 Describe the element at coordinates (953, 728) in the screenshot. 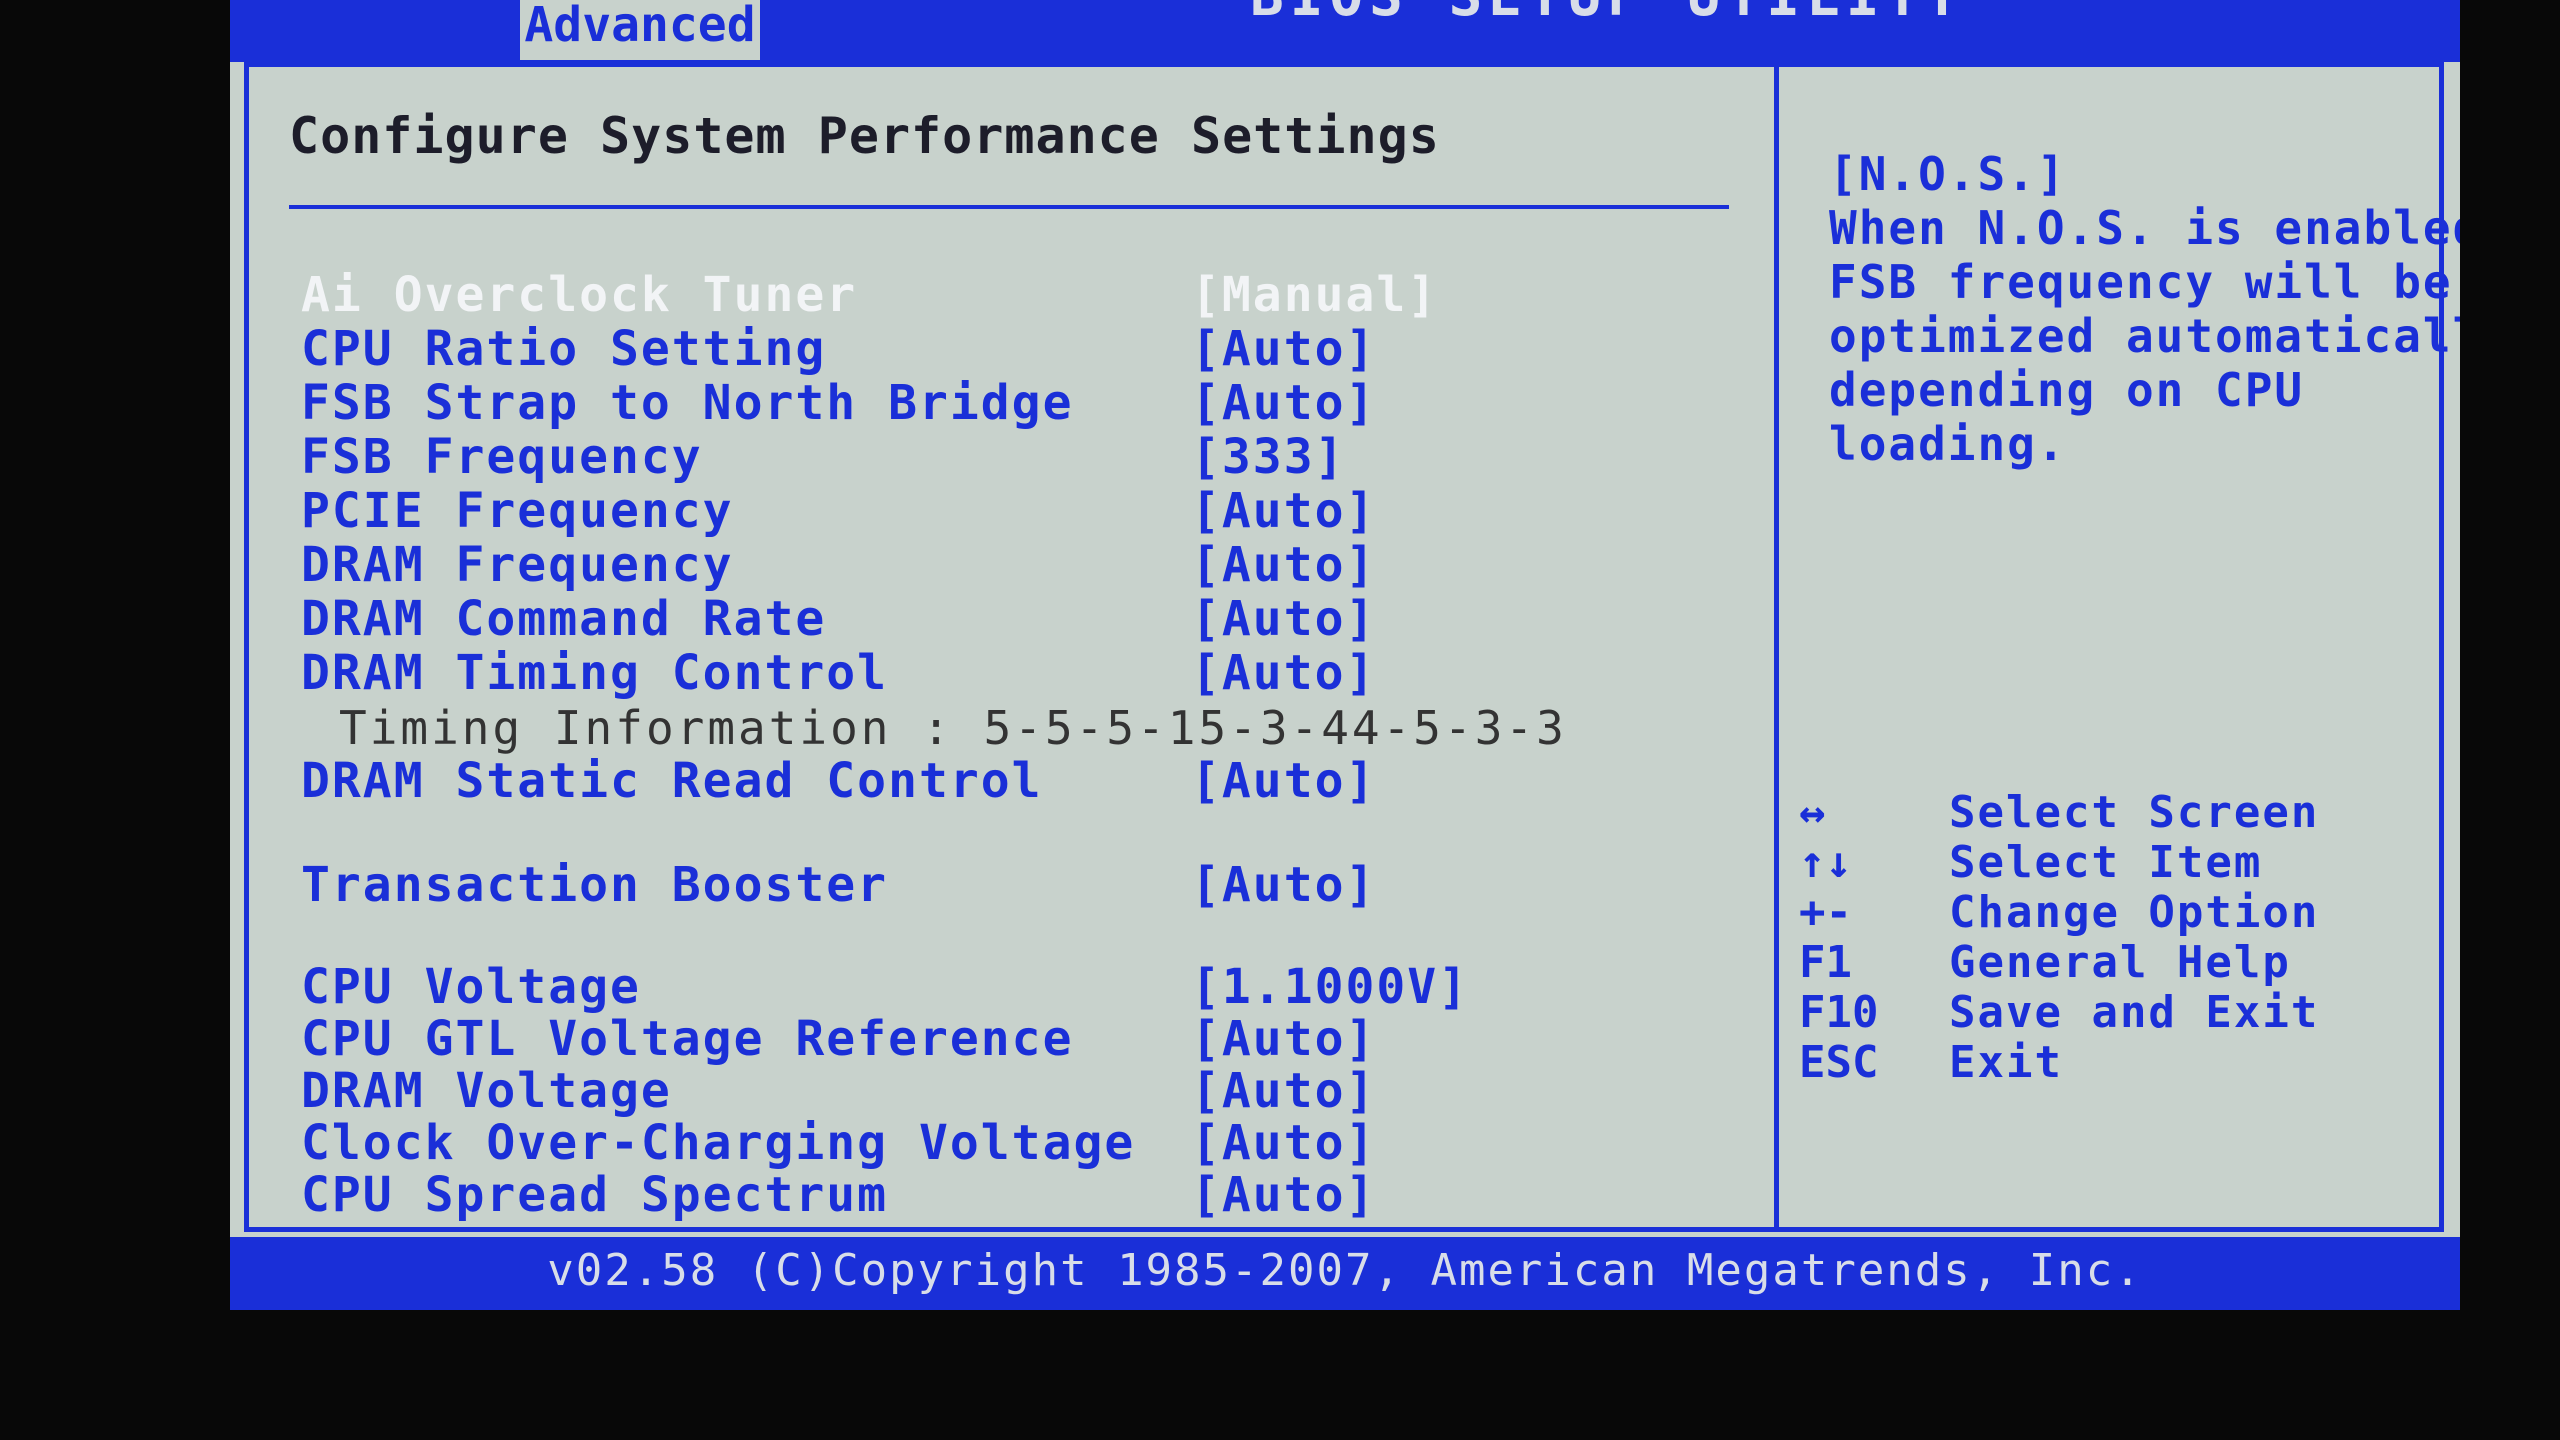

I see `timing-information: Timing Information : 5-5-5-15-3-44-5-3-3` at that location.